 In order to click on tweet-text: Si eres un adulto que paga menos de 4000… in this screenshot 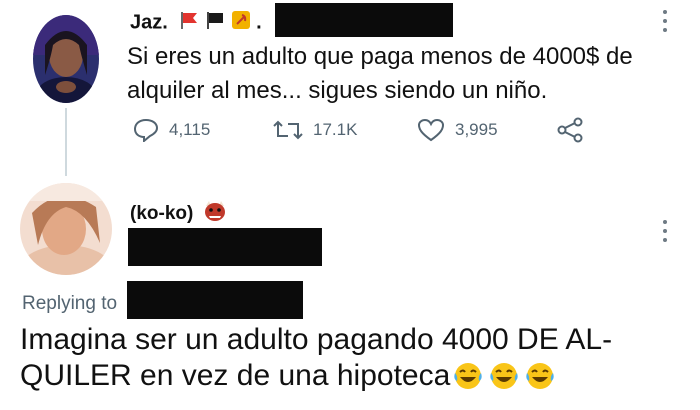, I will do `click(380, 73)`.